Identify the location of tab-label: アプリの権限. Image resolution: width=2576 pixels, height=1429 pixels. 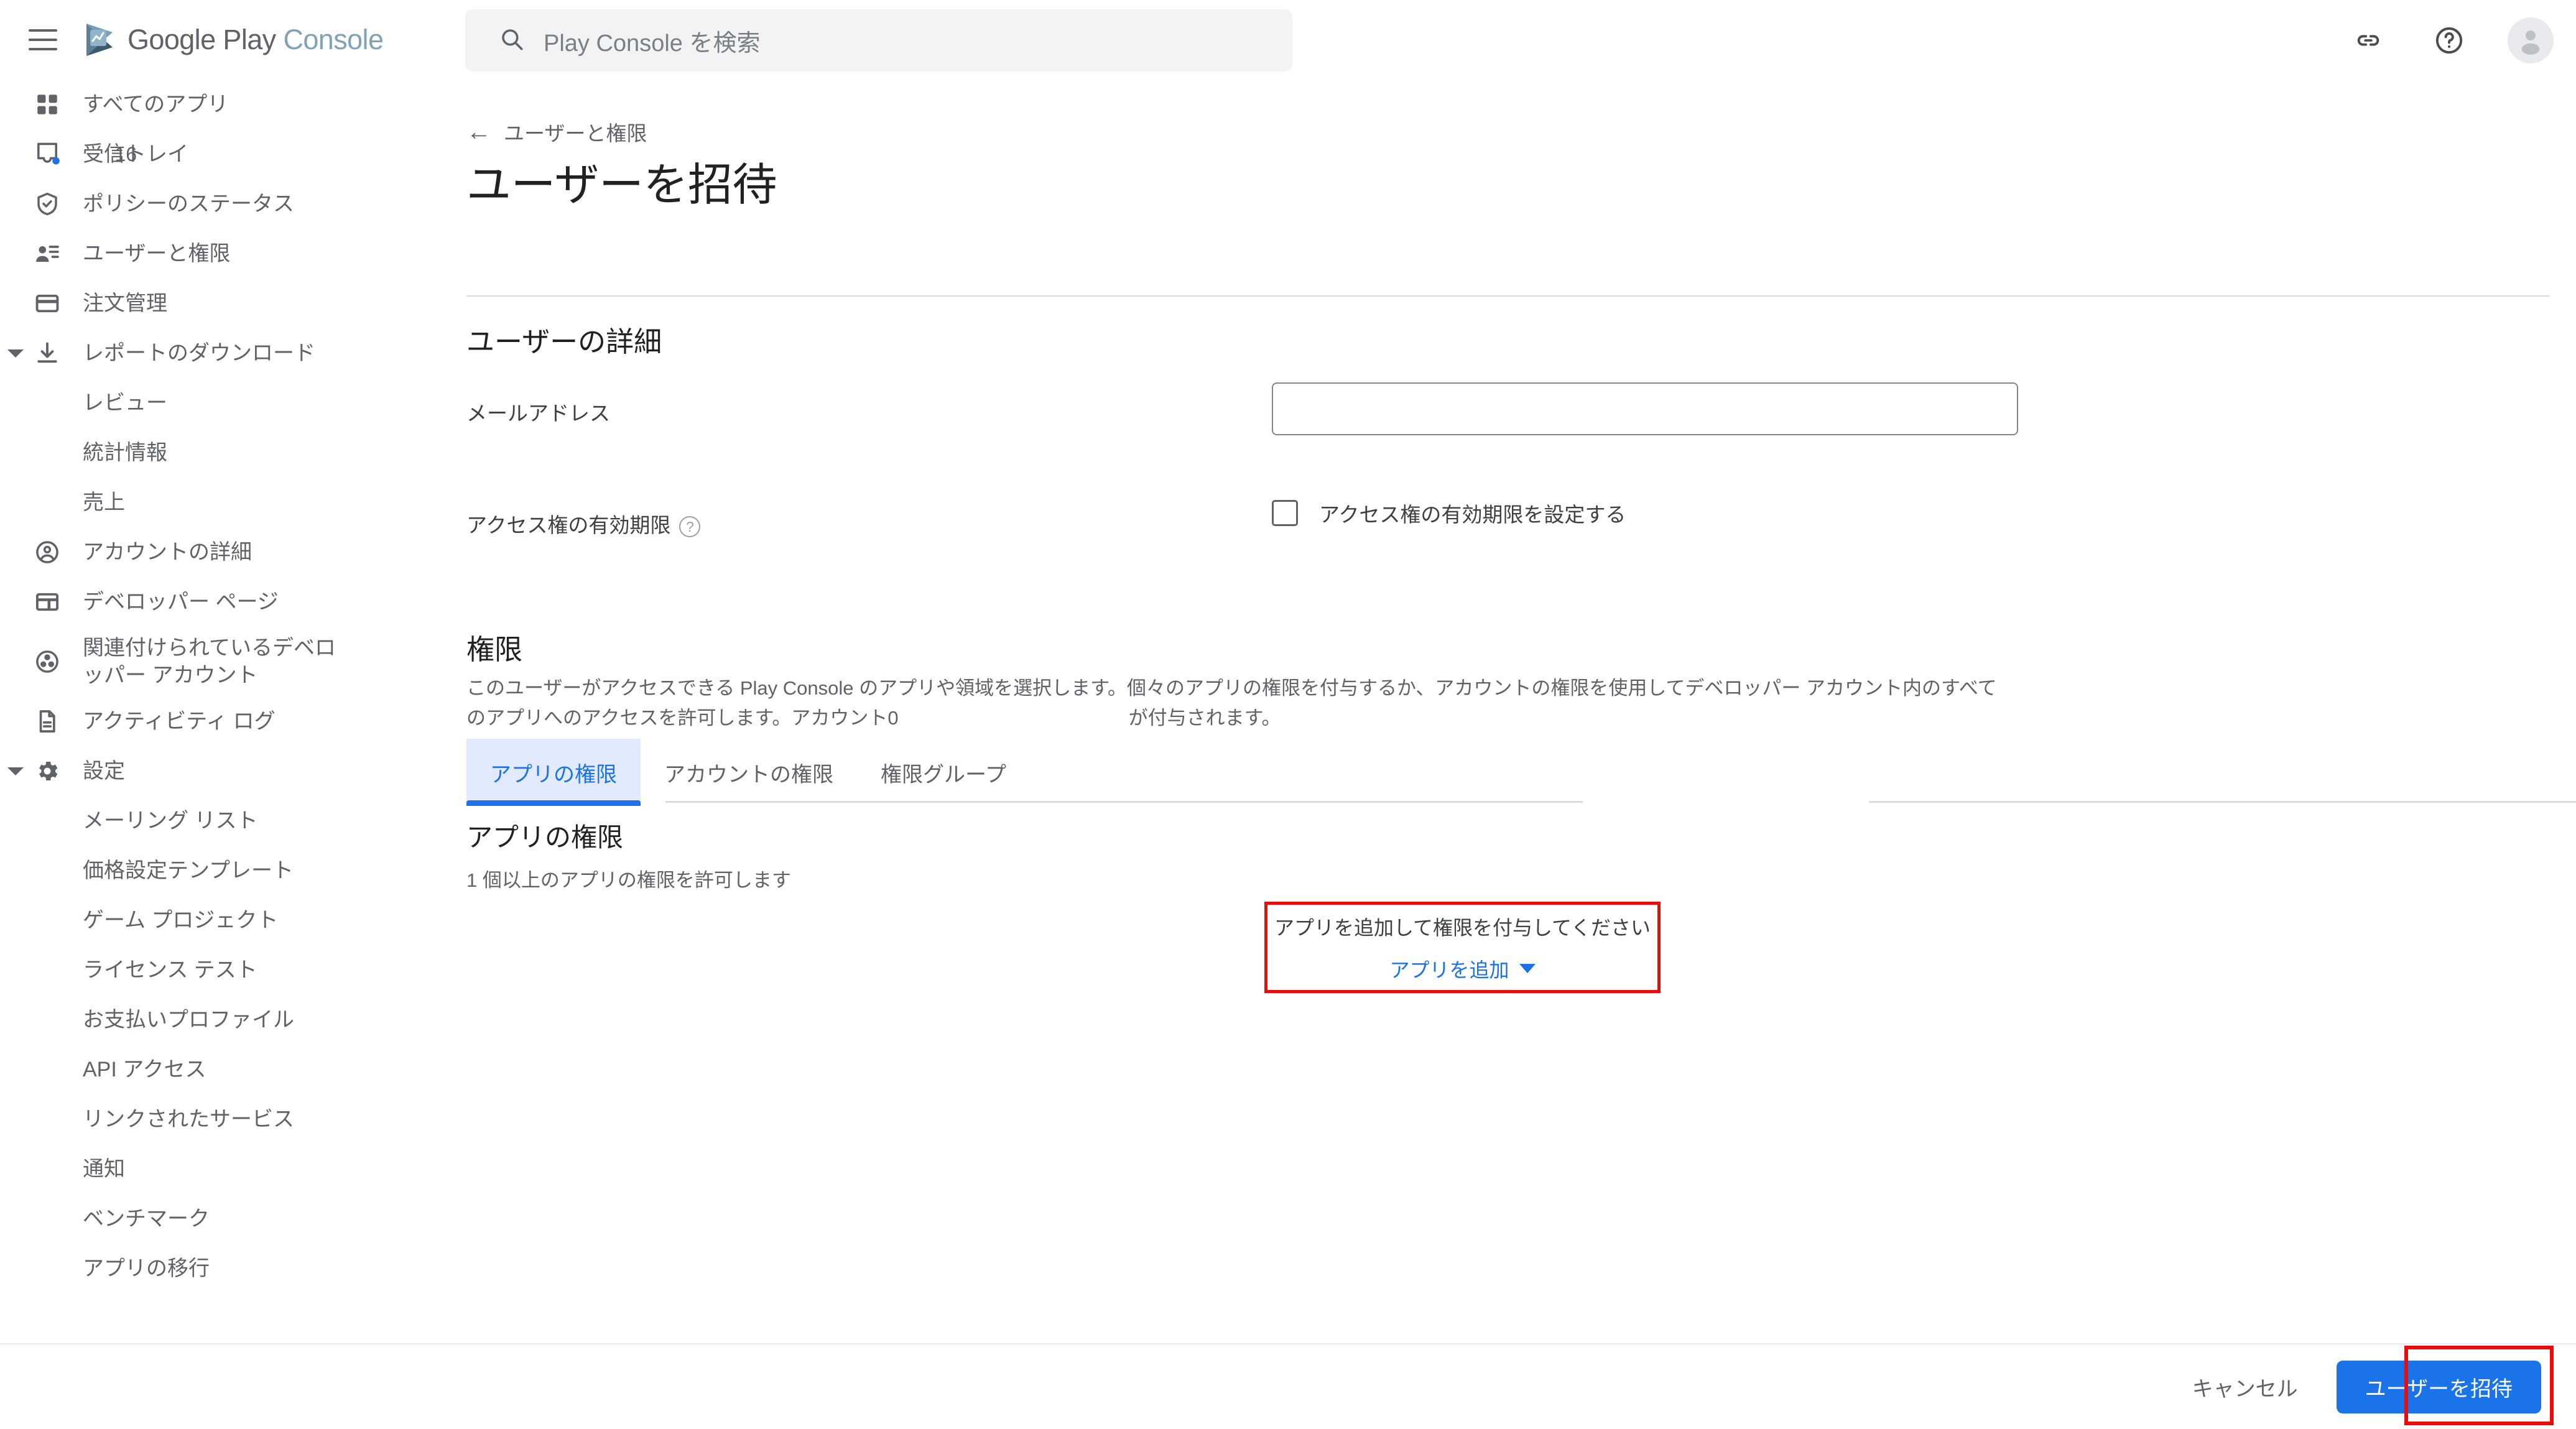
(553, 774).